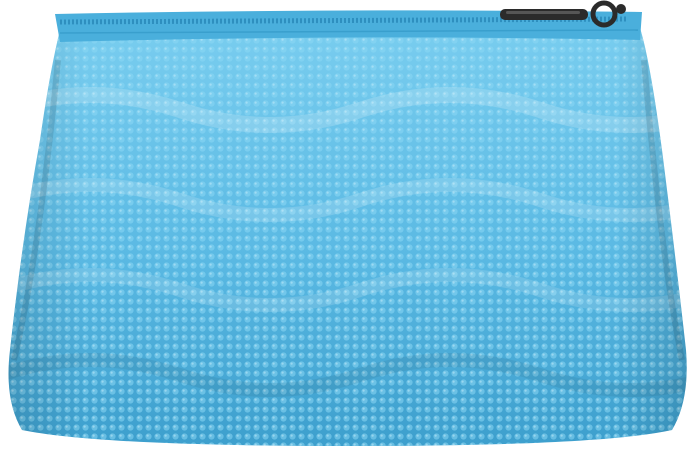  Describe the element at coordinates (544, 14) in the screenshot. I see `zipper-slider` at that location.